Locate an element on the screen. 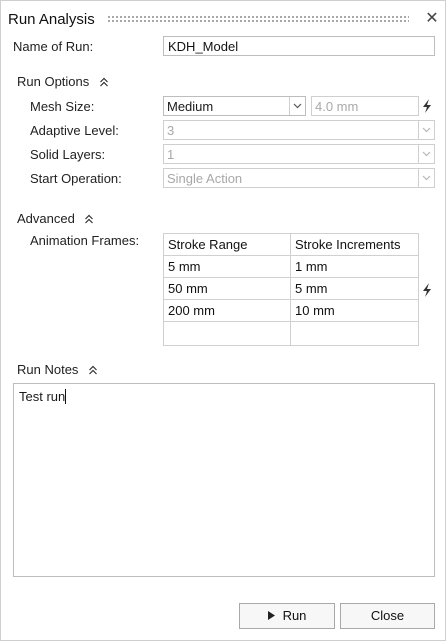 The width and height of the screenshot is (446, 641). column-header-stroke-increments: Stroke Increments is located at coordinates (354, 244).